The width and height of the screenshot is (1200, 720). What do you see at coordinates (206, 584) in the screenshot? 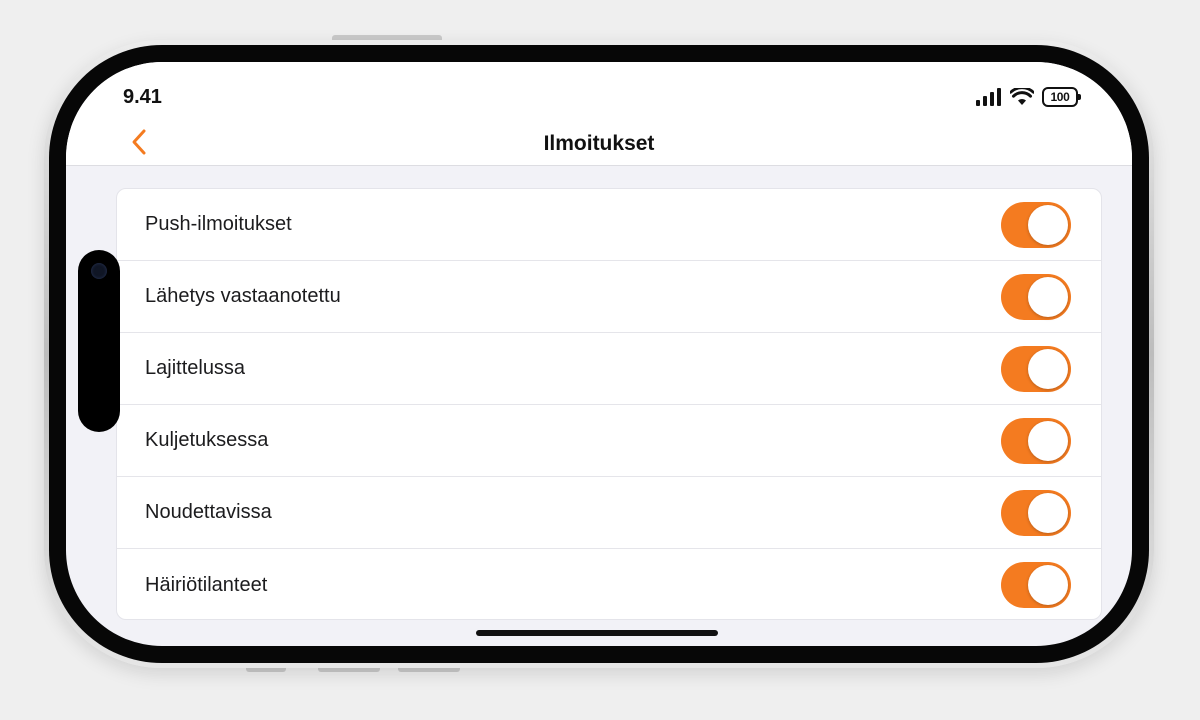
I see `setting-label: Häiriötilanteet` at bounding box center [206, 584].